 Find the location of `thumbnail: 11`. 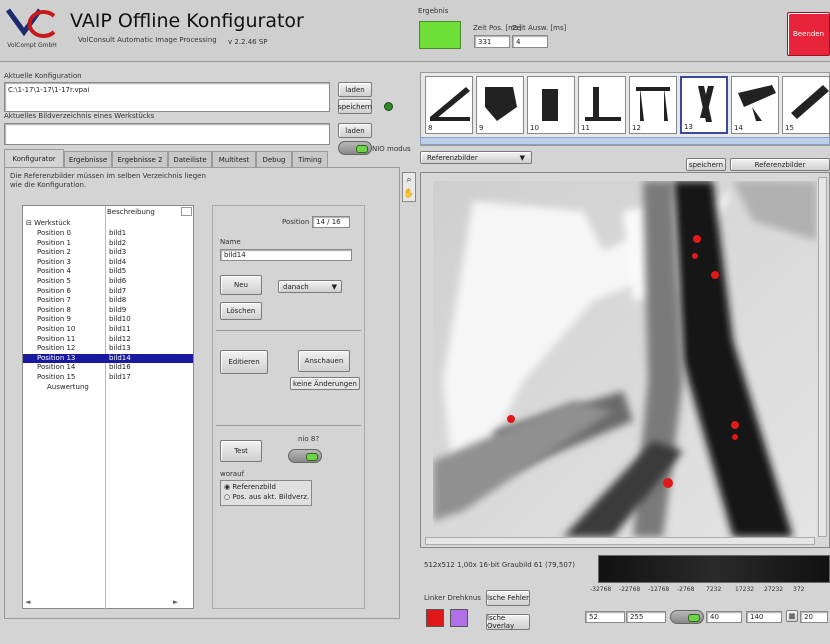

thumbnail: 11 is located at coordinates (602, 105).